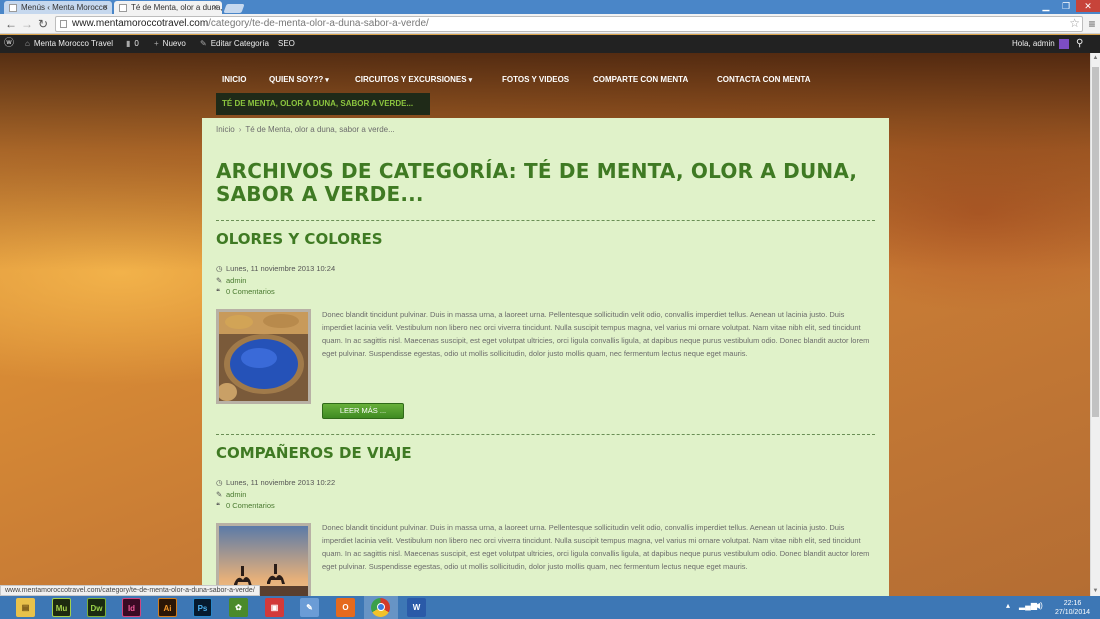 This screenshot has height=619, width=1100. Describe the element at coordinates (27, 43) in the screenshot. I see `home-icon: ⌂` at that location.